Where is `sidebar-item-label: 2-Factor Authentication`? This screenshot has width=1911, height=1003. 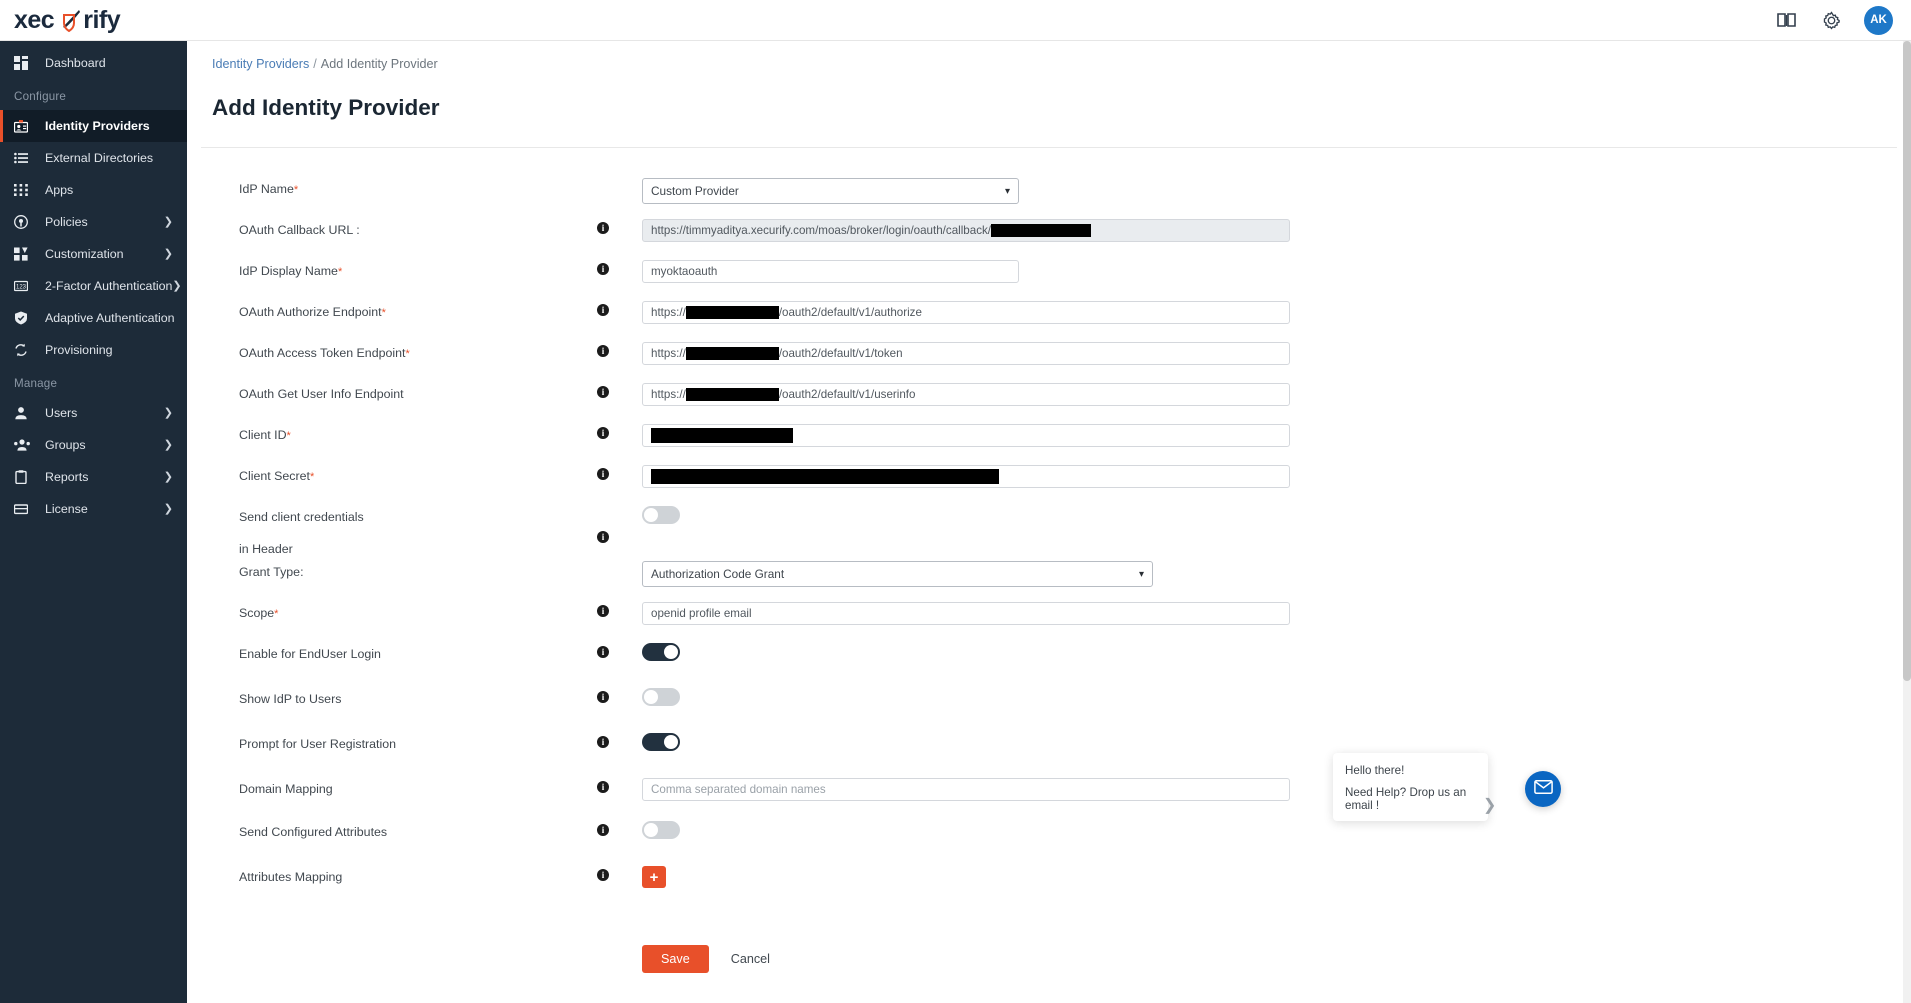
sidebar-item-label: 2-Factor Authentication is located at coordinates (109, 286).